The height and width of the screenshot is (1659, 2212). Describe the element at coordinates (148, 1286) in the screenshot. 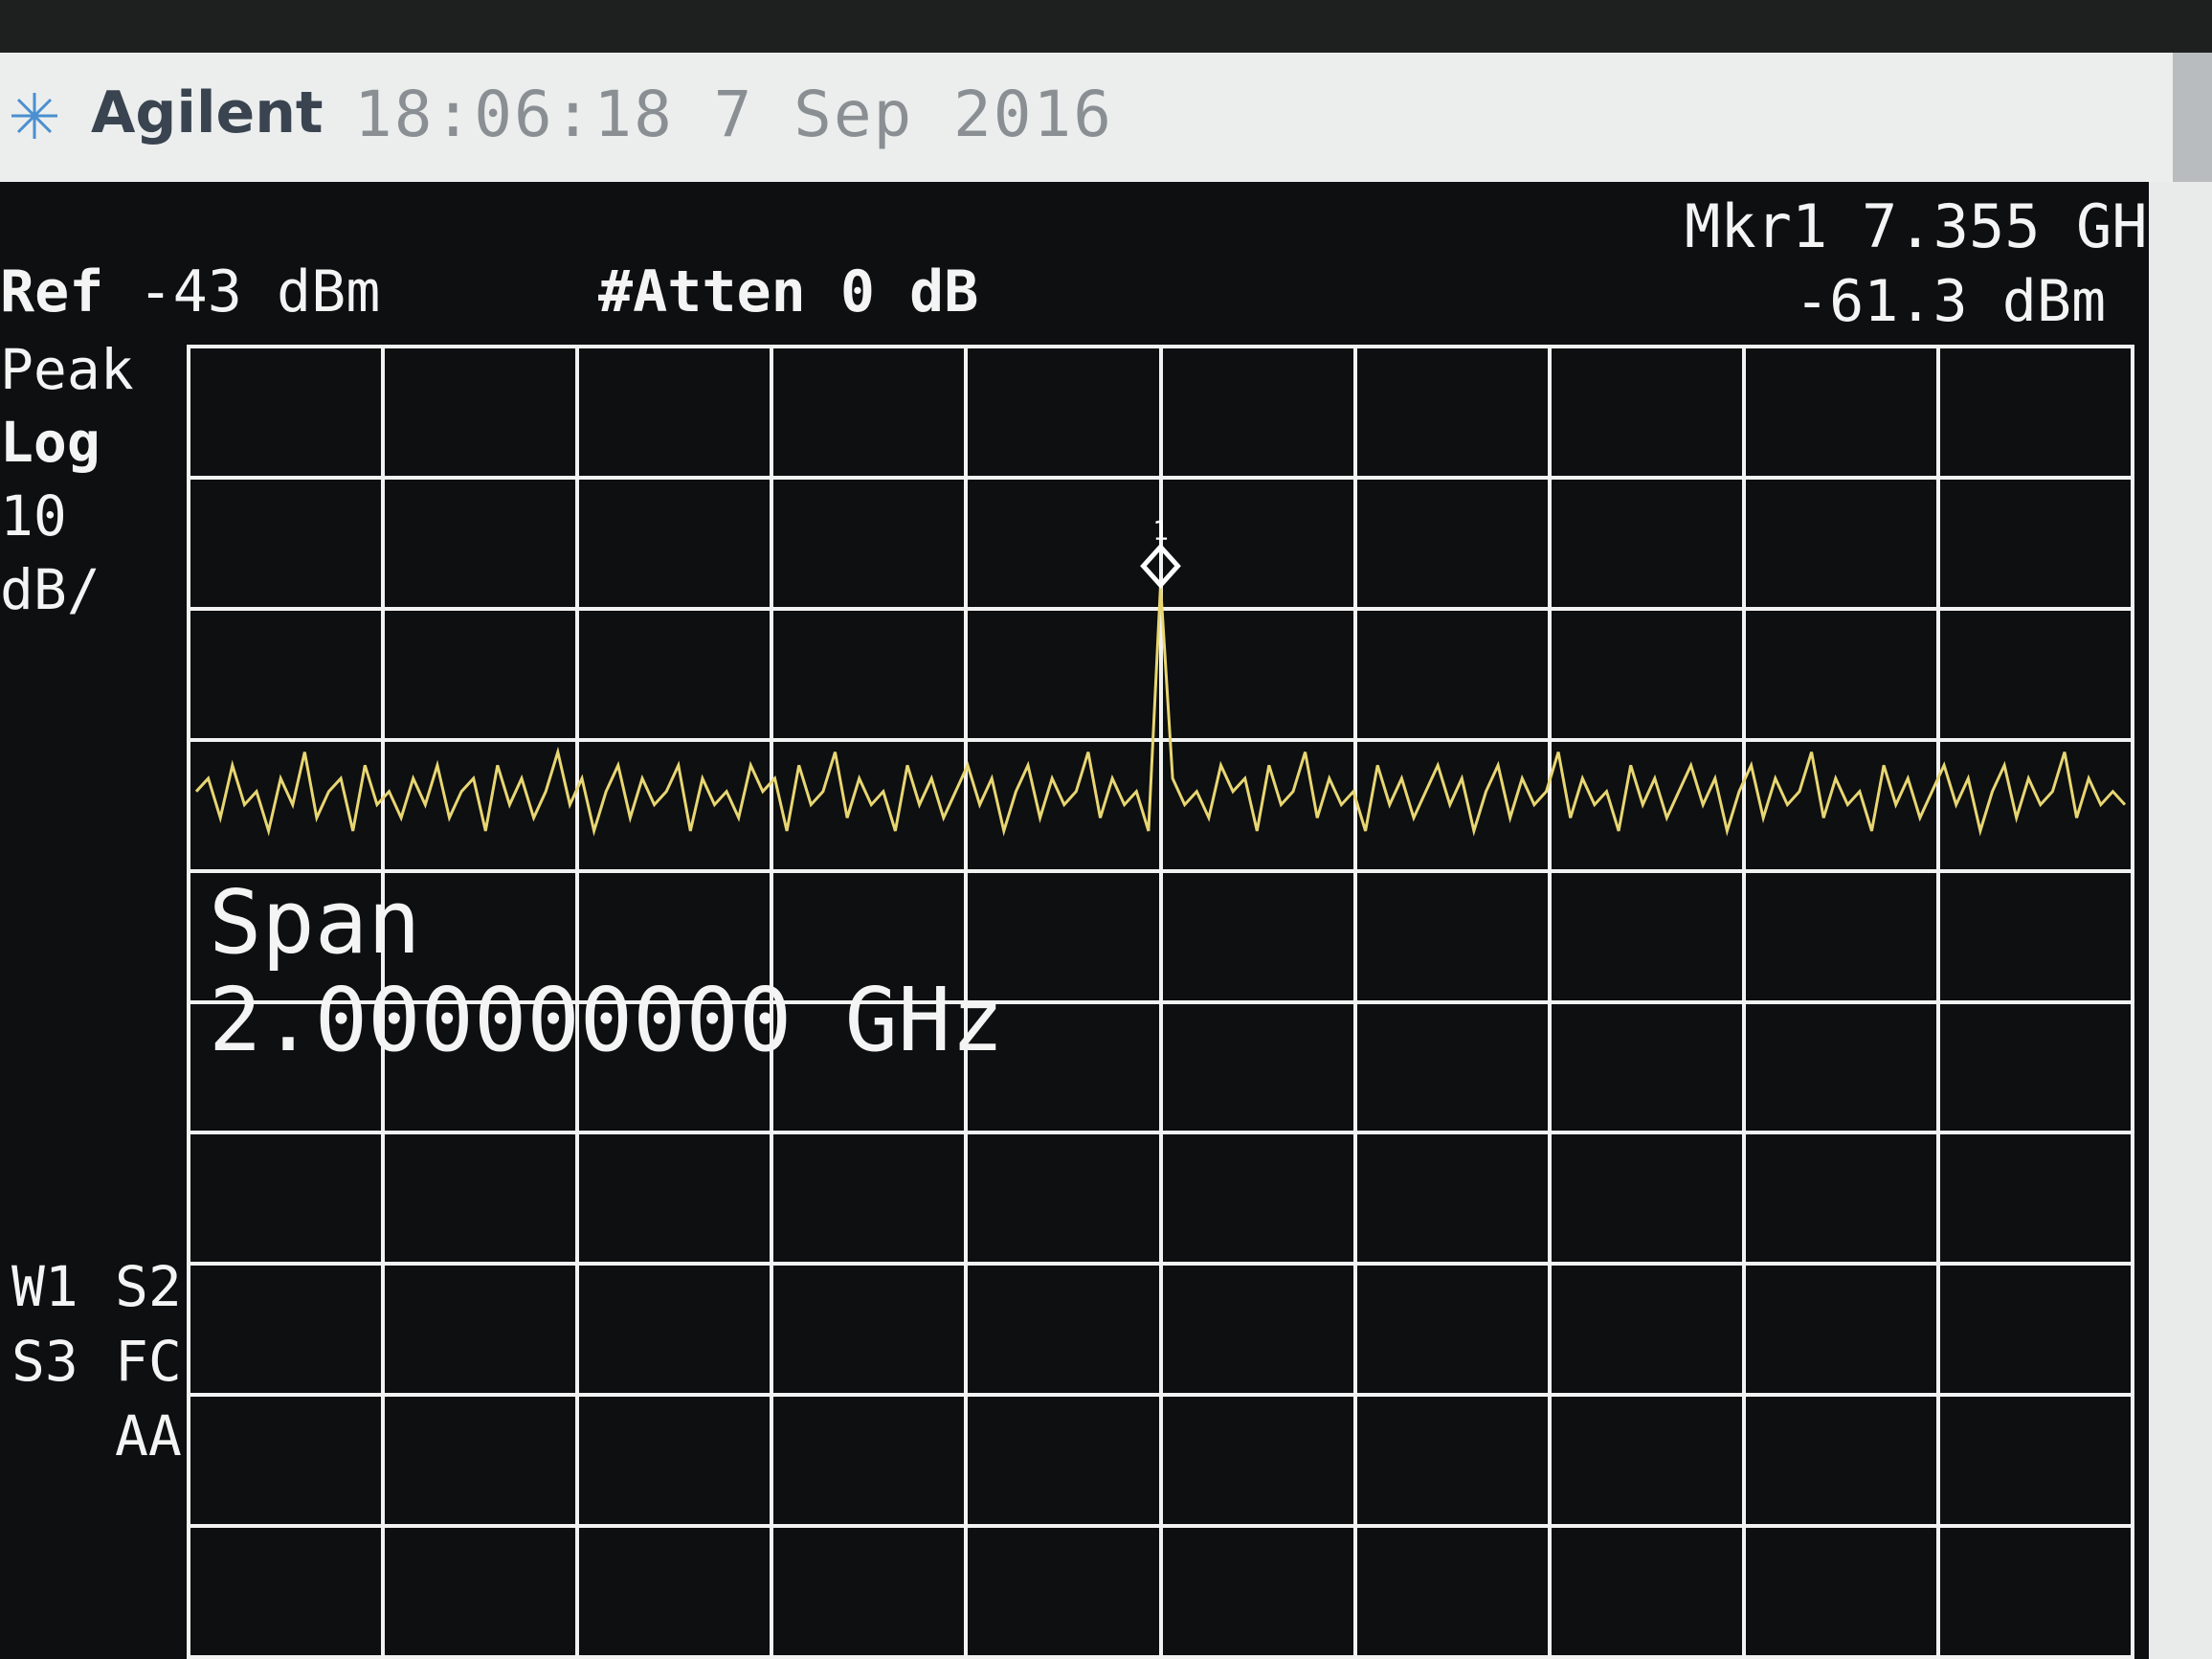

I see `status-s2: S2` at that location.